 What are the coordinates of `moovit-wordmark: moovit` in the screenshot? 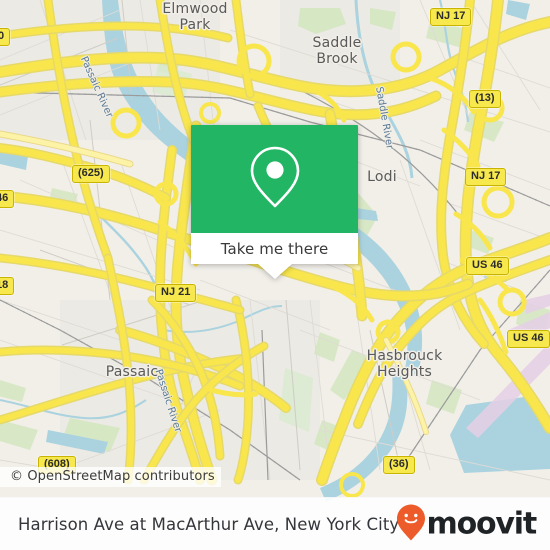 It's located at (482, 524).